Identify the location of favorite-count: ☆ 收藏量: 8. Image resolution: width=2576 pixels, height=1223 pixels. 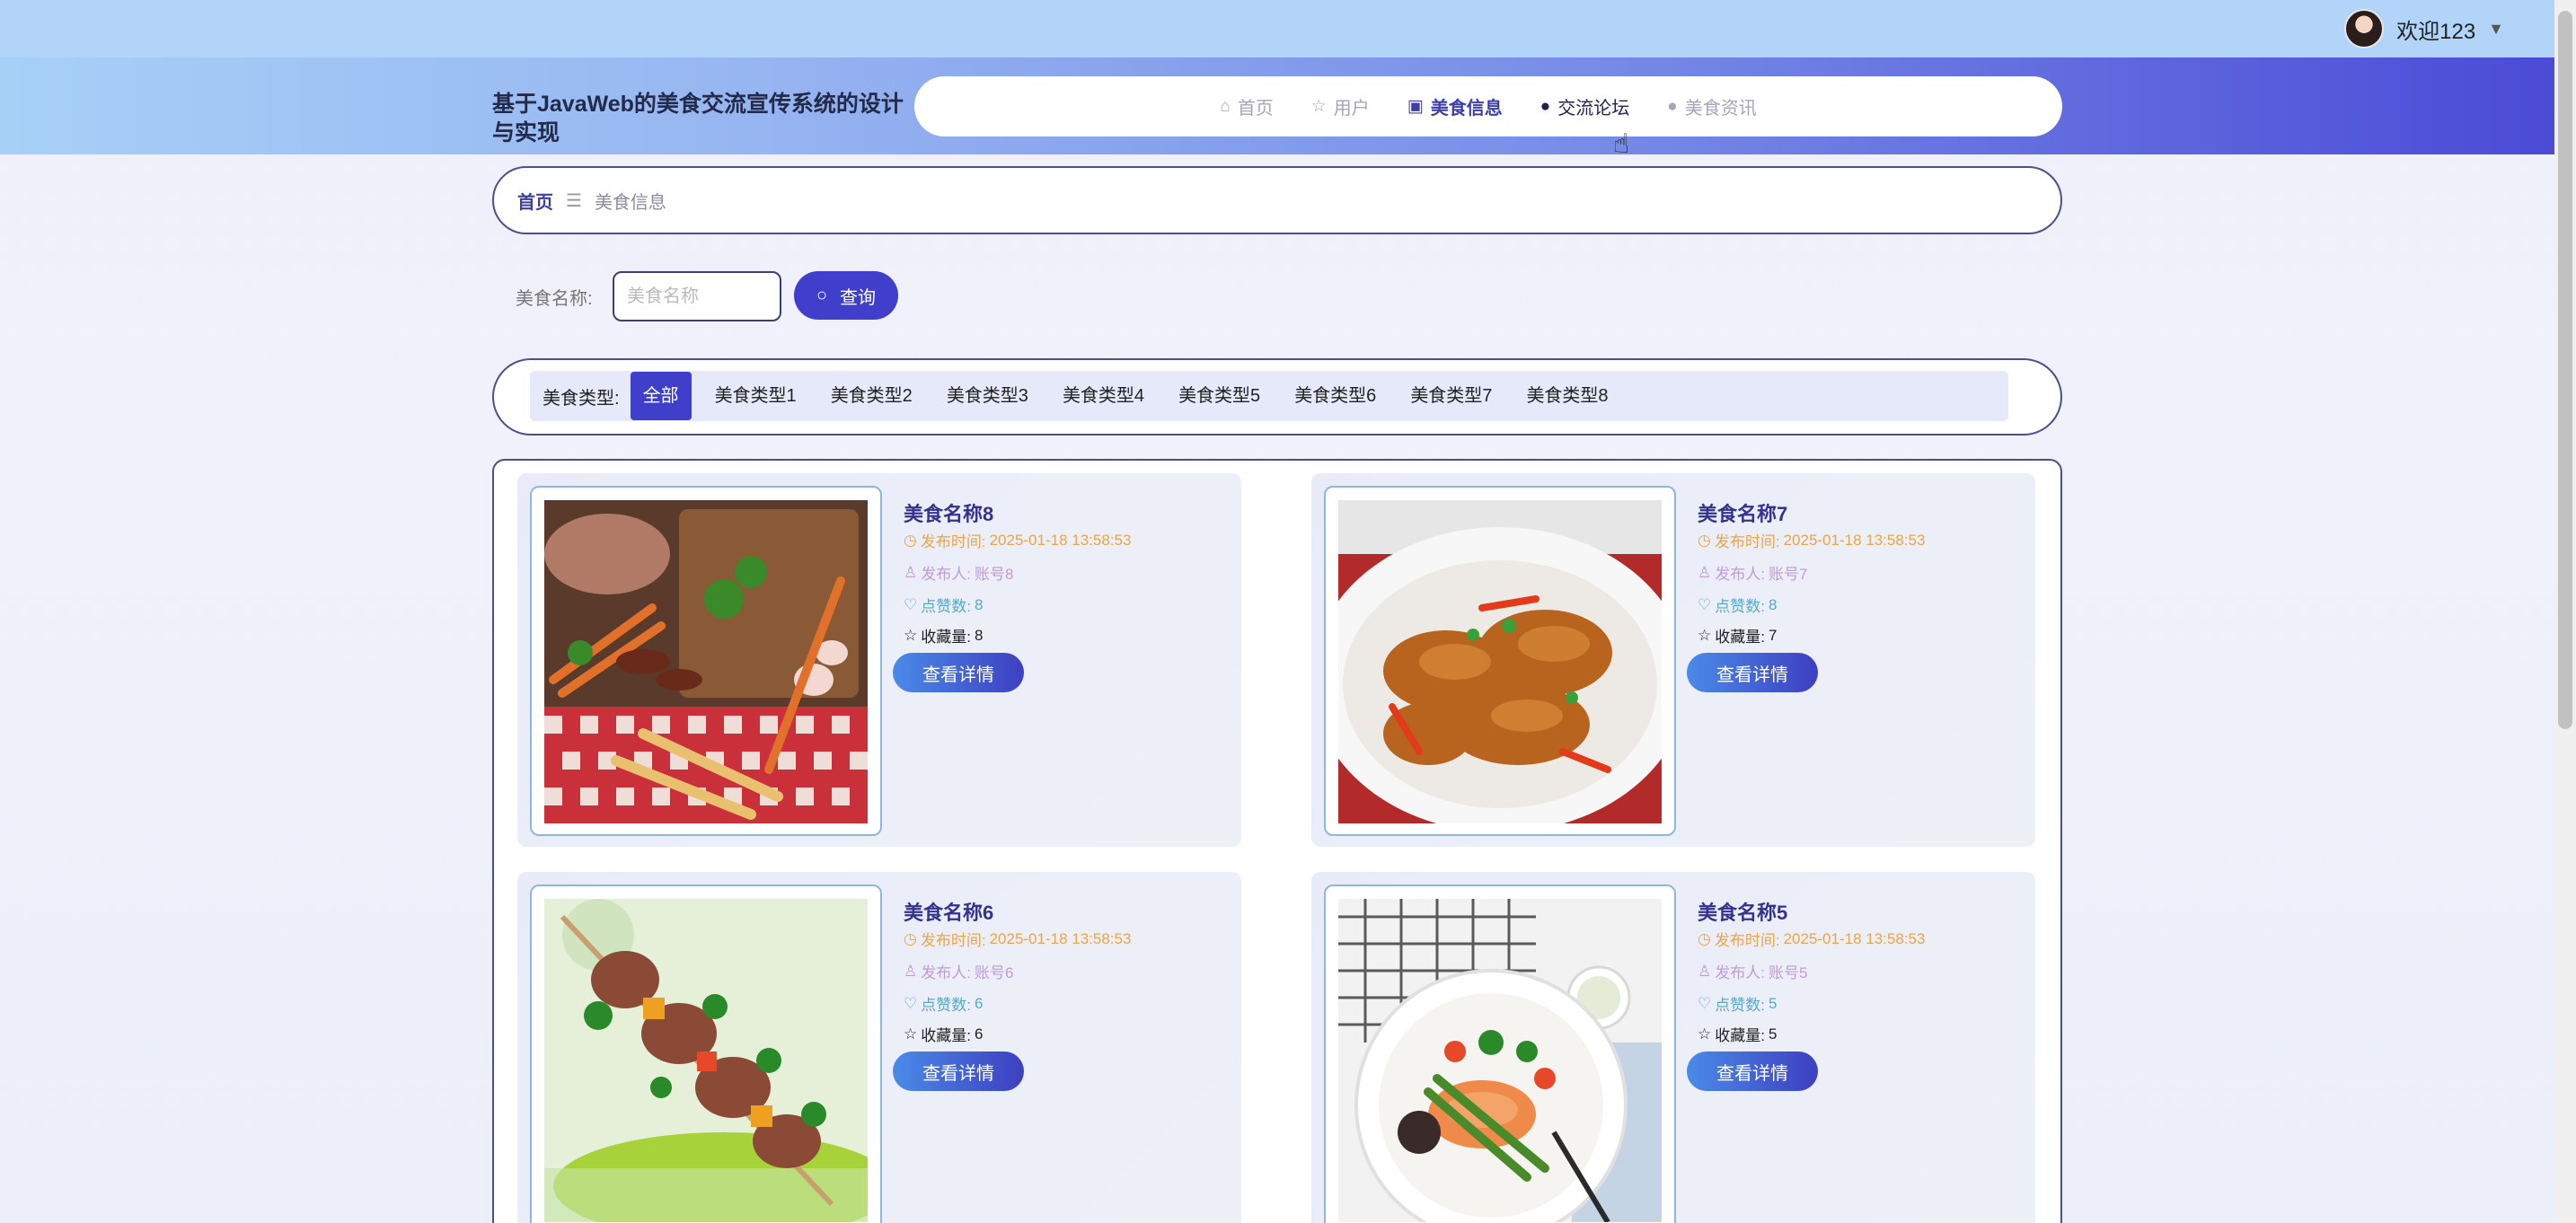
(943, 635).